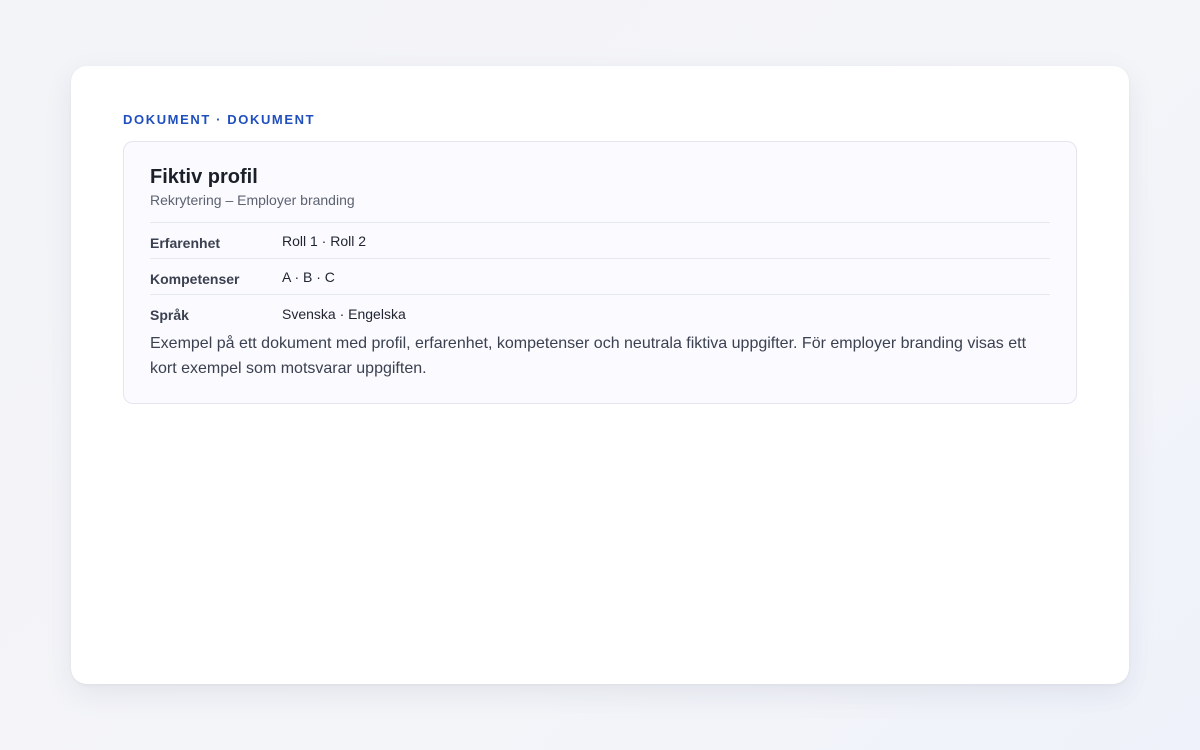 This screenshot has height=750, width=1200. I want to click on row-value: A · B · C, so click(308, 277).